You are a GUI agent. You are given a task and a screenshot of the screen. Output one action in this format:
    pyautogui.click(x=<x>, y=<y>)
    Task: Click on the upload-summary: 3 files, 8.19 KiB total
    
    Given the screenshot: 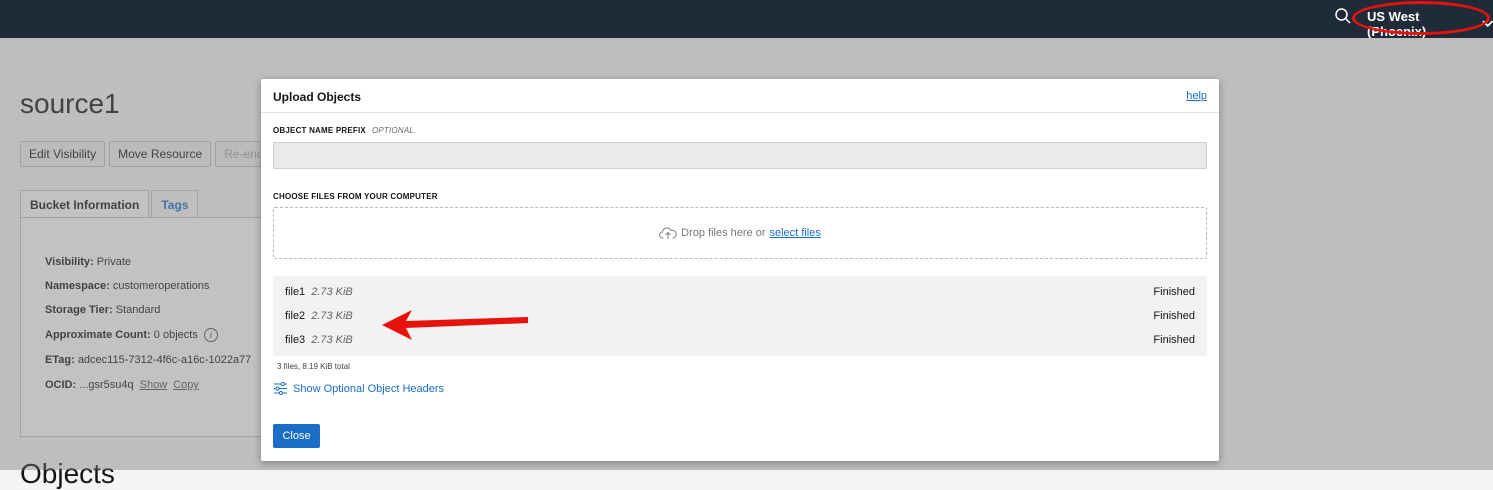 What is the action you would take?
    pyautogui.click(x=313, y=366)
    